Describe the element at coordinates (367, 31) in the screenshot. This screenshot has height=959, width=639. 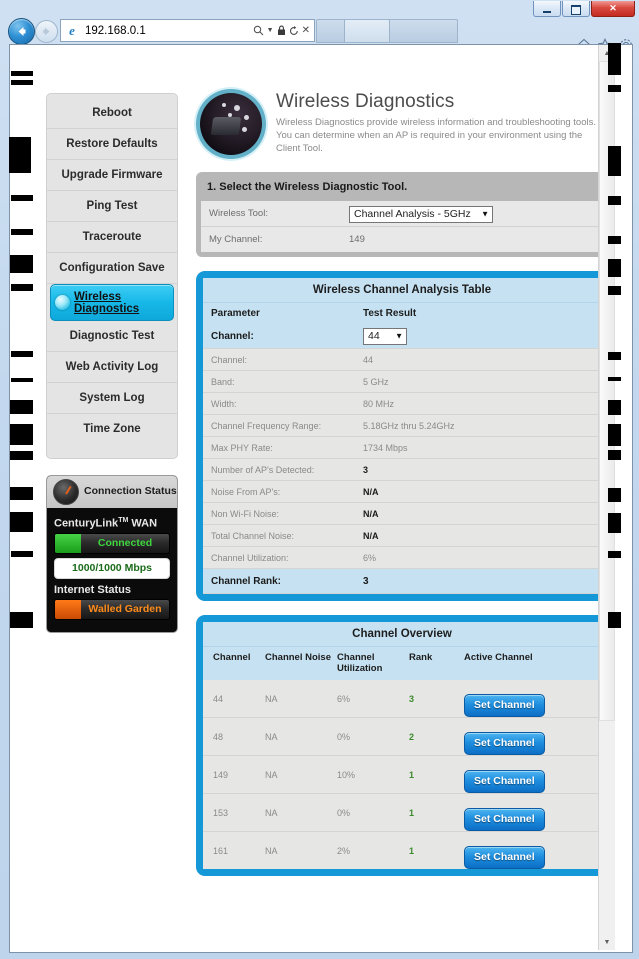
I see `new-tab-button` at that location.